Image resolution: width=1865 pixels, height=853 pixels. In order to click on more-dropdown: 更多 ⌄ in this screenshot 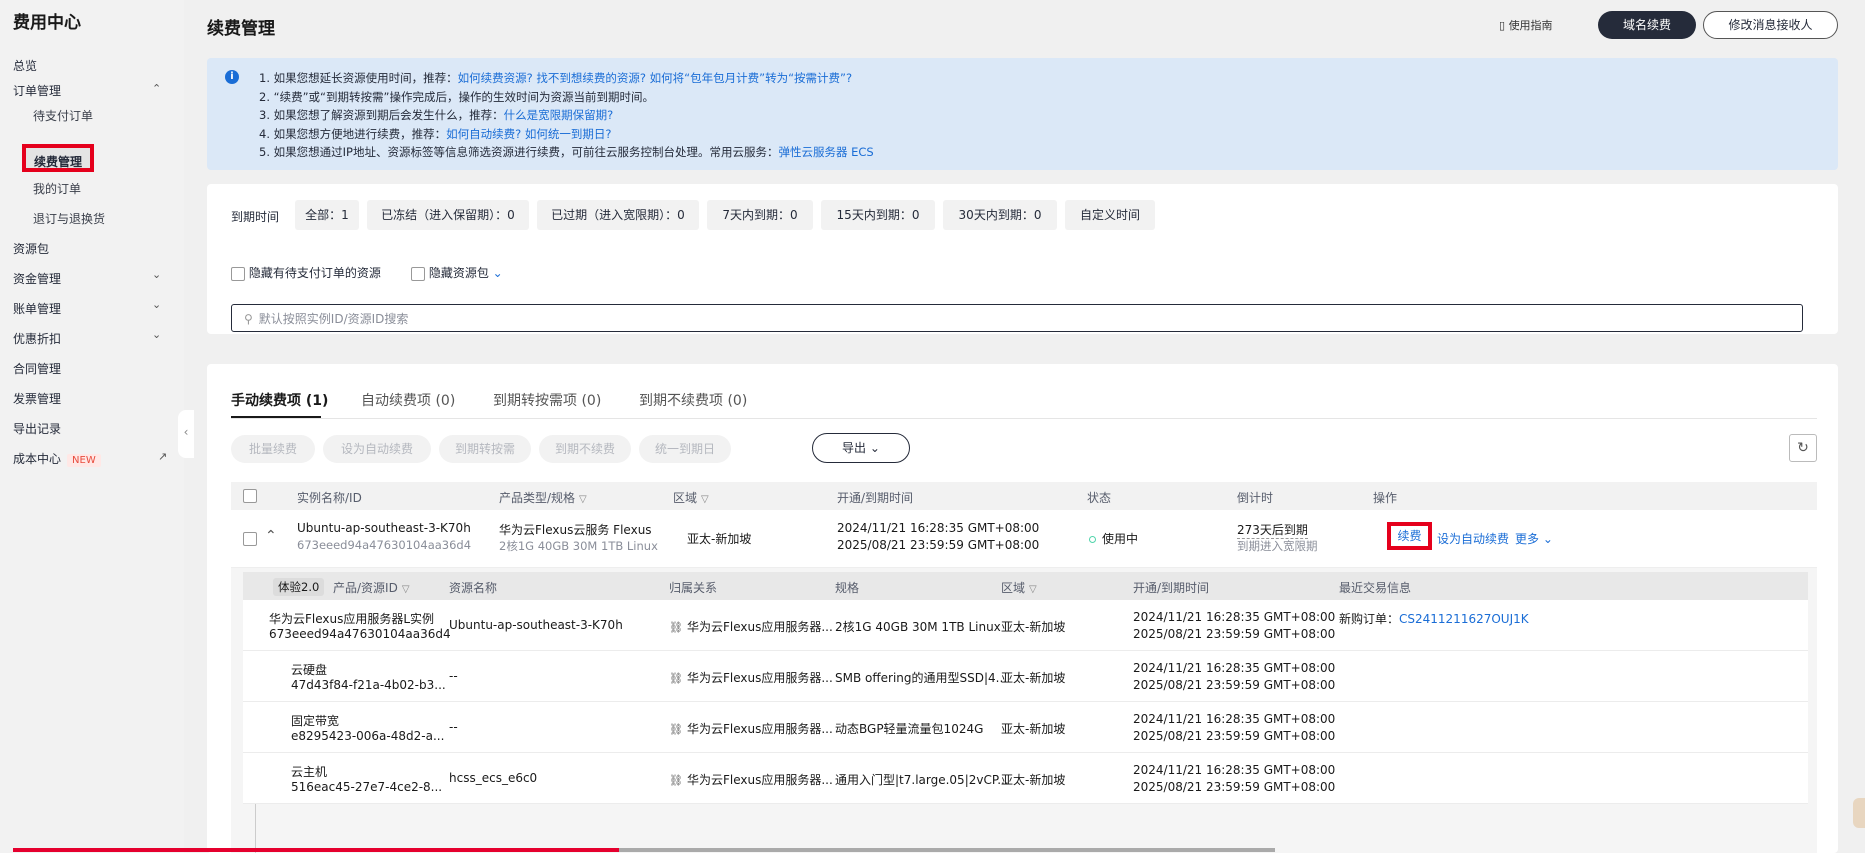, I will do `click(1534, 538)`.